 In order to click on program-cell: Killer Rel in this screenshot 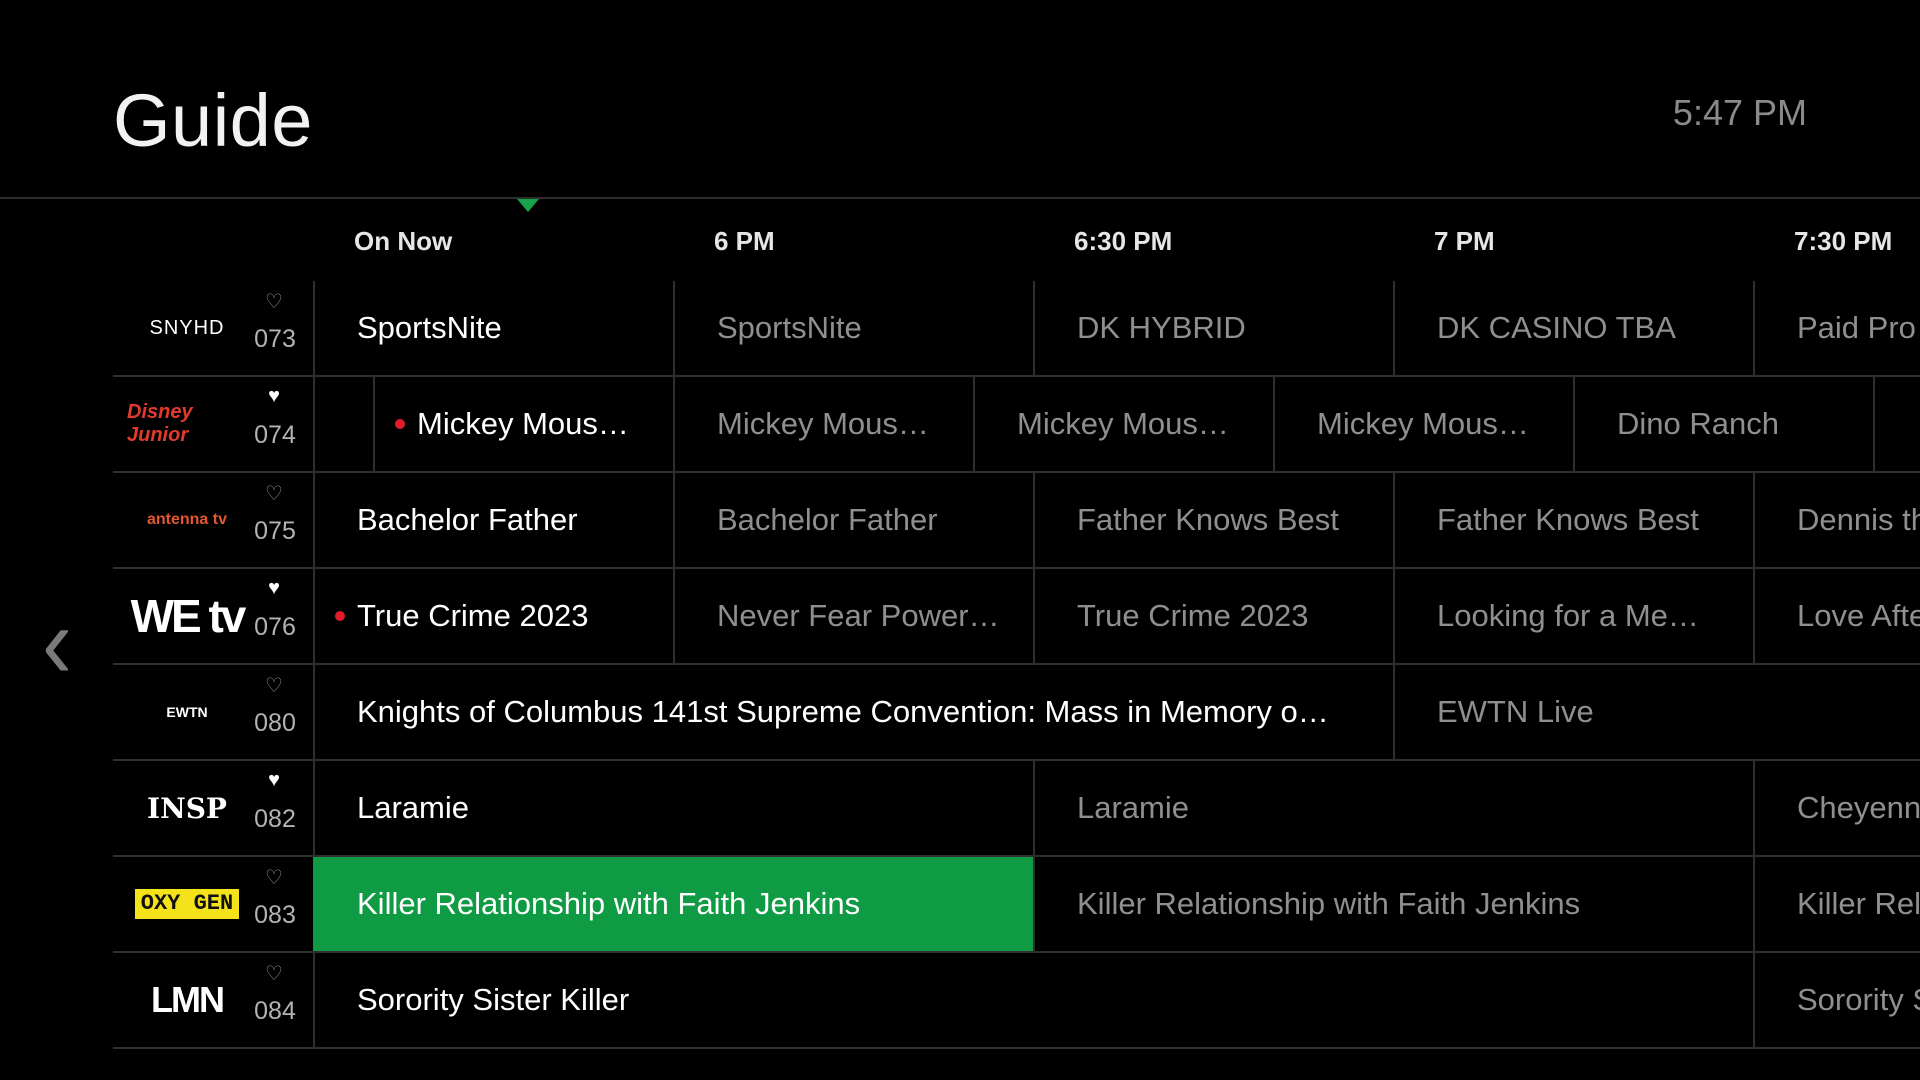, I will do `click(1836, 904)`.